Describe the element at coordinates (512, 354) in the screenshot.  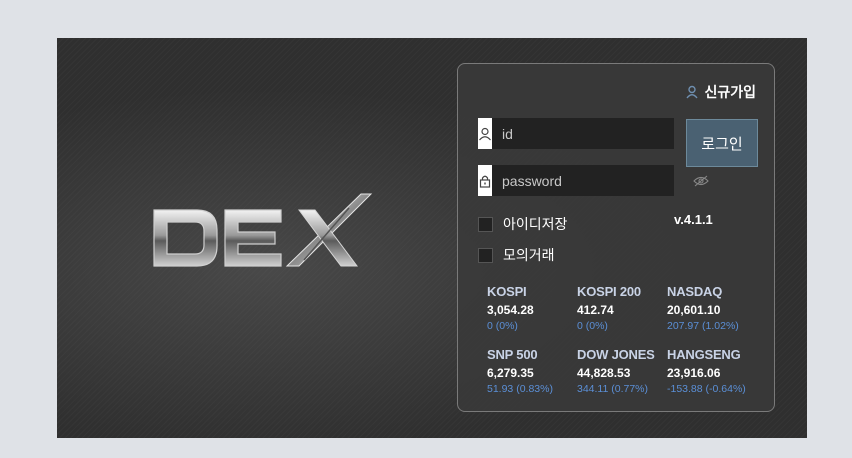
I see `index-name: SNP 500` at that location.